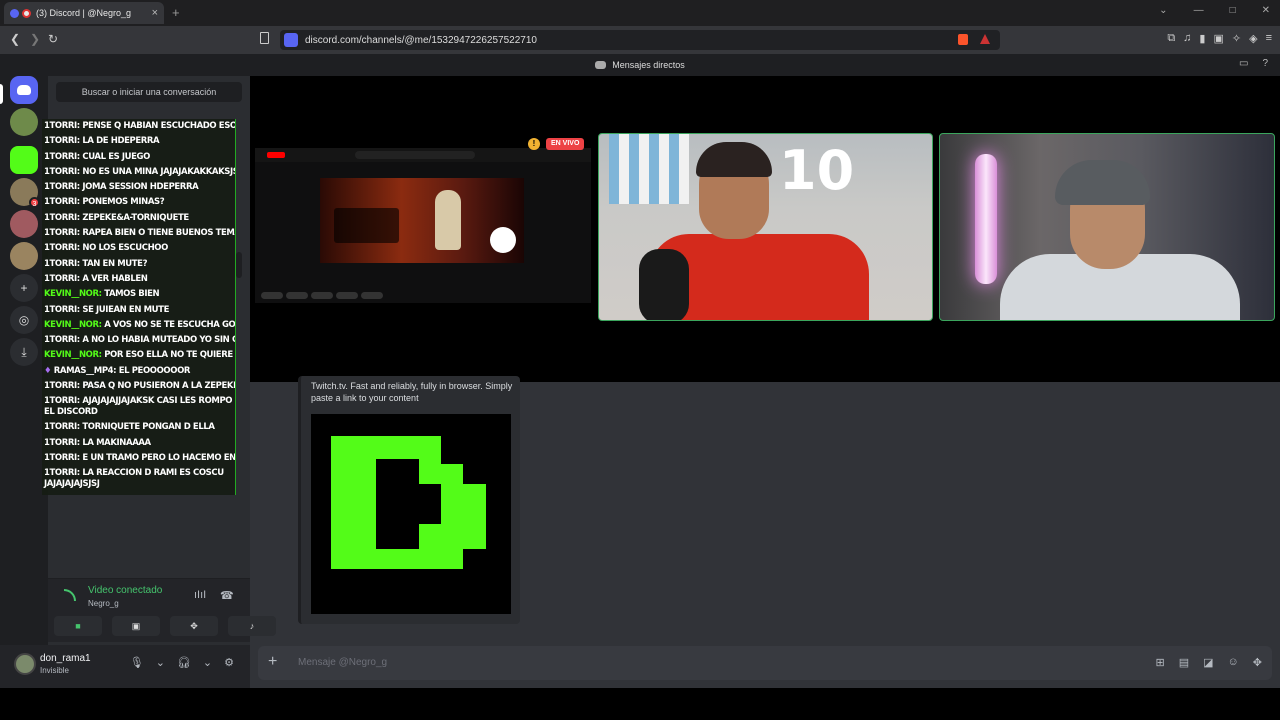 Image resolution: width=1280 pixels, height=720 pixels. Describe the element at coordinates (138, 443) in the screenshot. I see `chat-message: 1TORRI: LA MAKINAAAA` at that location.